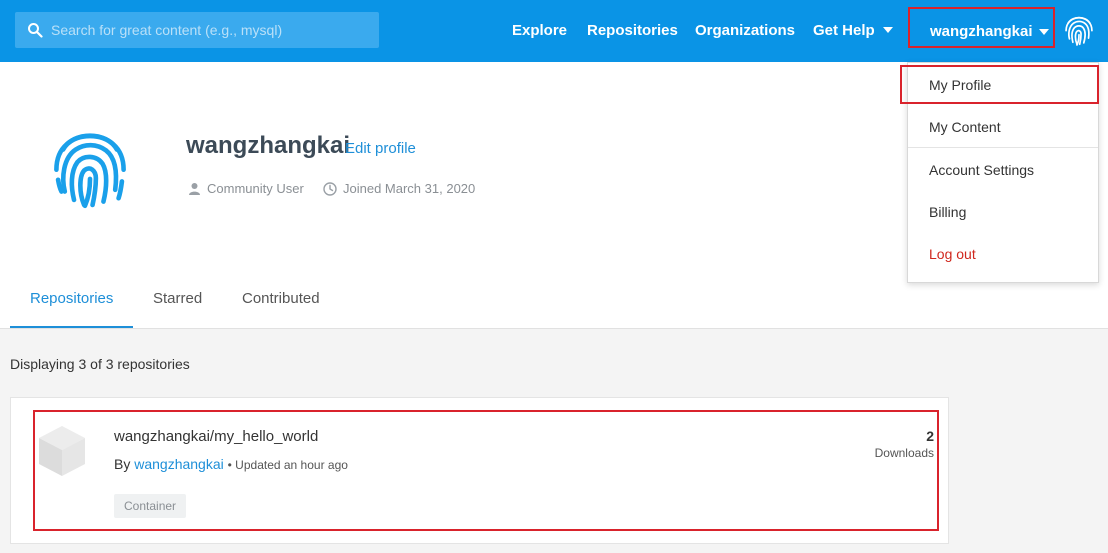 The width and height of the screenshot is (1108, 553). What do you see at coordinates (380, 148) in the screenshot?
I see `edit-profile-link: Edit profile` at bounding box center [380, 148].